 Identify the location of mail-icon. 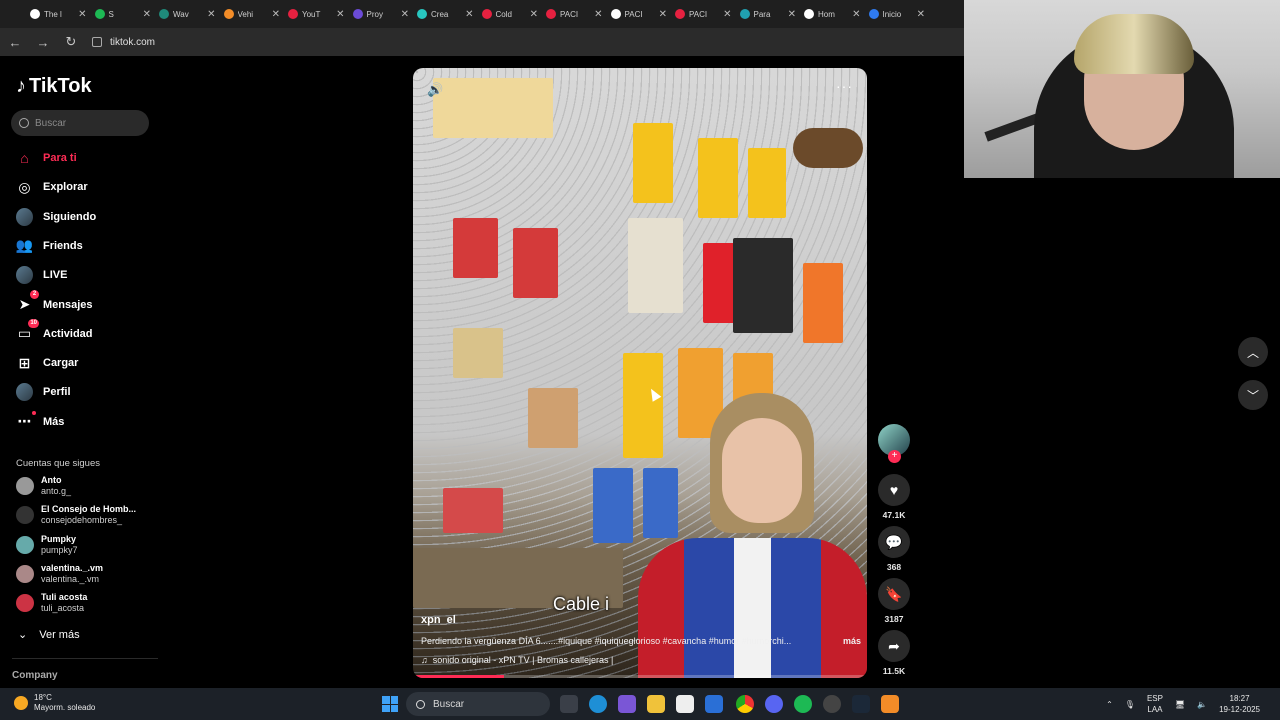
(714, 704).